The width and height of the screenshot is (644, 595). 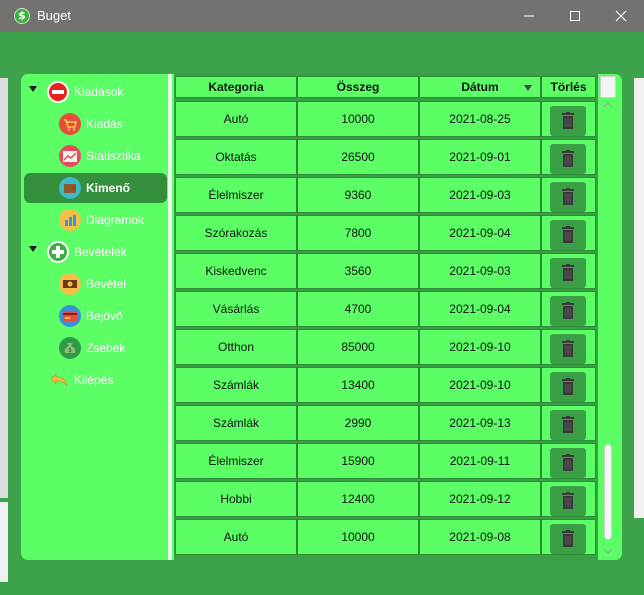 I want to click on maximize-button, so click(x=575, y=16).